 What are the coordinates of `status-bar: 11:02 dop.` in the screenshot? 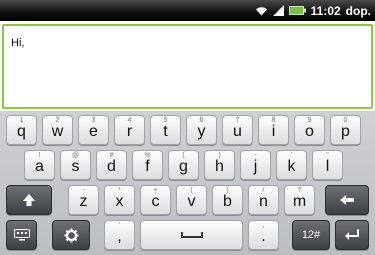 It's located at (187, 10).